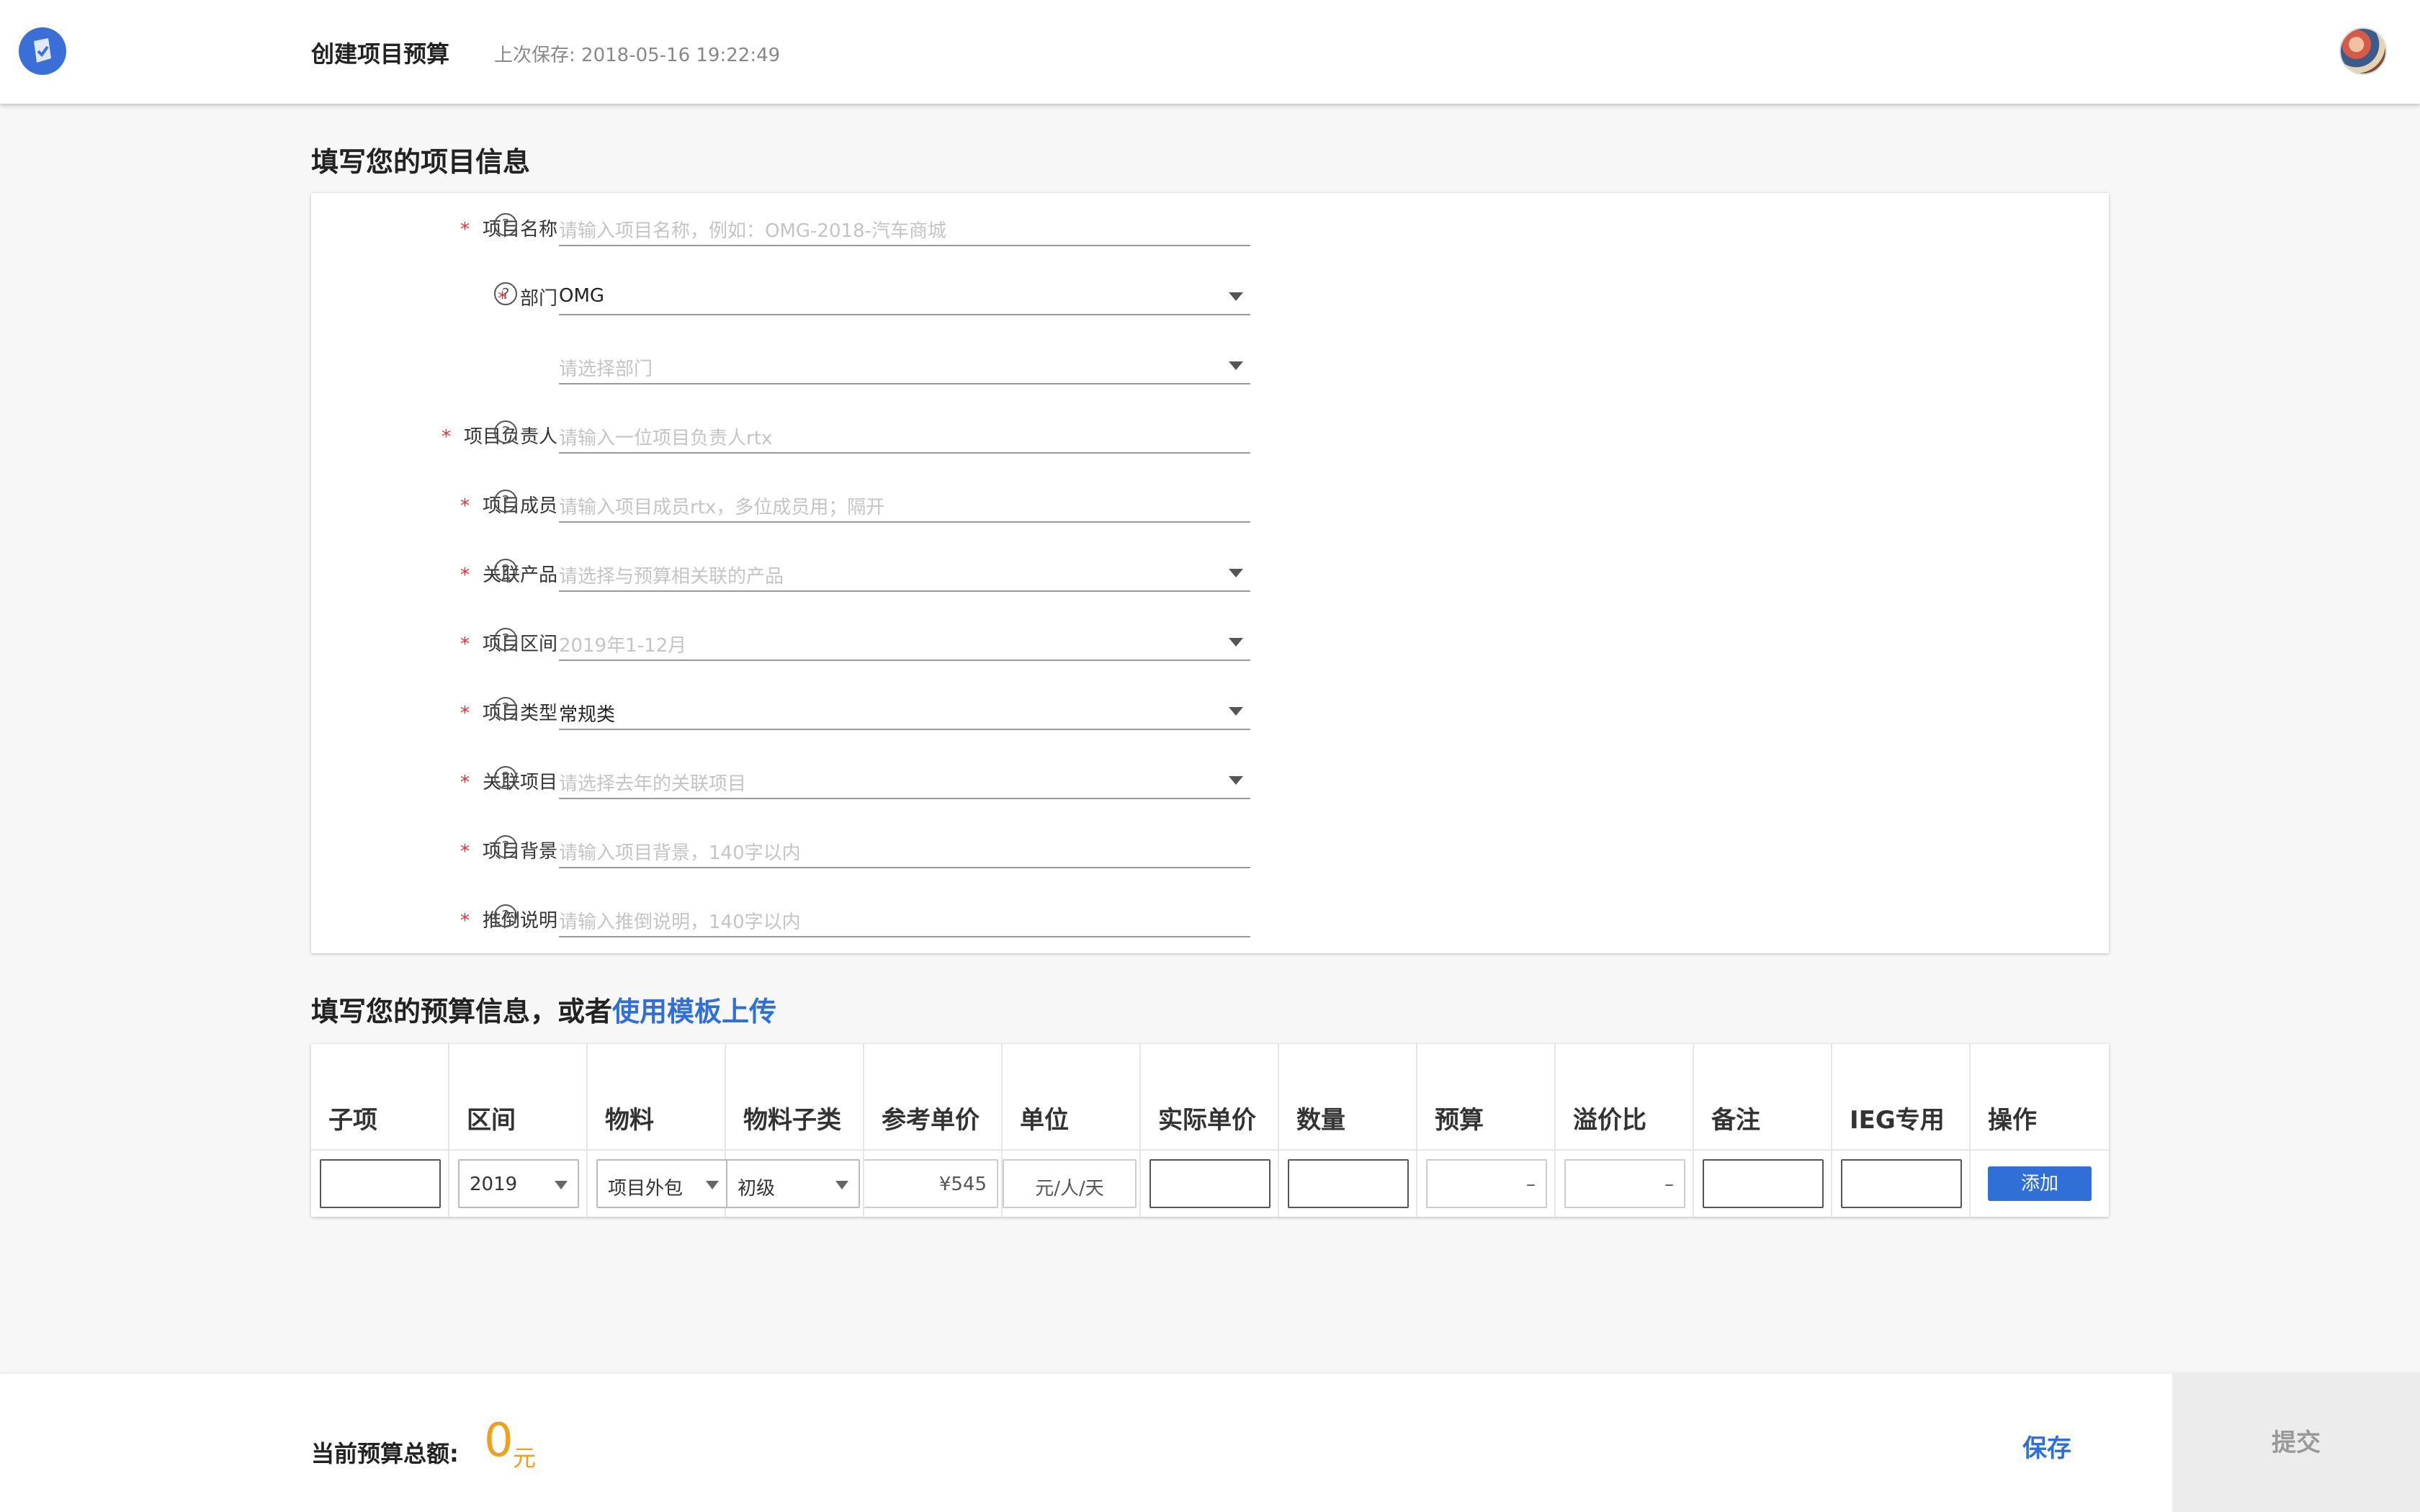  I want to click on form-row: * 关联产品? 请选择与预算相关联的产品, so click(1210, 573).